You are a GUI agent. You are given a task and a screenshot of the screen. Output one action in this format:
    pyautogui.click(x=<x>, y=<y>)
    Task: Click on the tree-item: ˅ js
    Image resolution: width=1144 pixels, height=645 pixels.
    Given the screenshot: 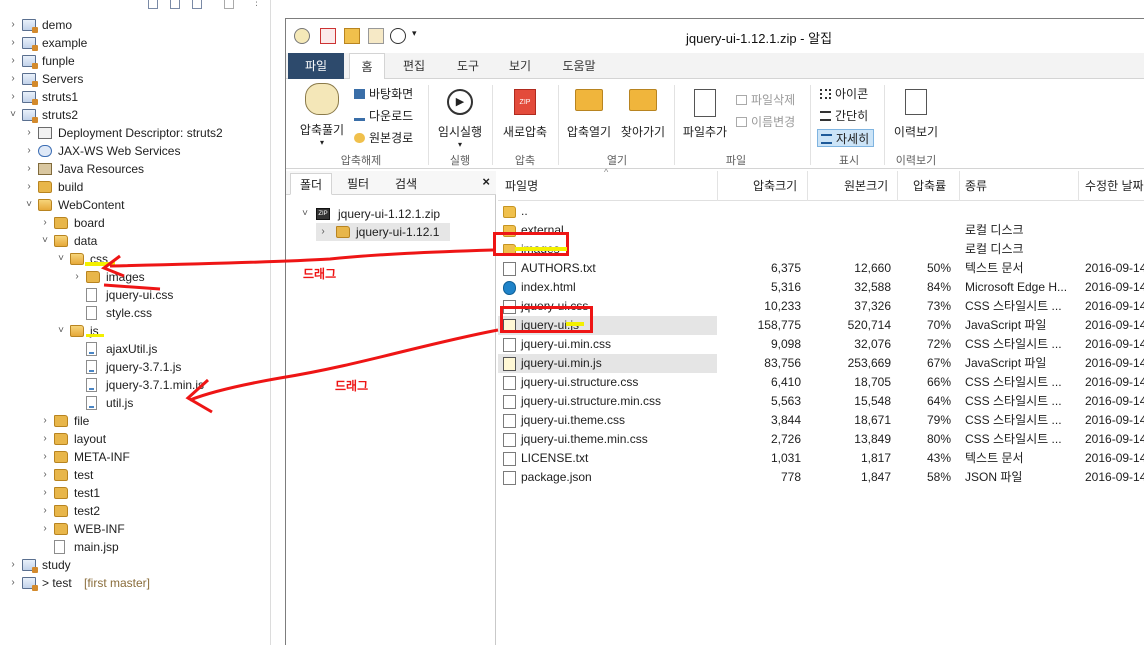 What is the action you would take?
    pyautogui.click(x=135, y=331)
    